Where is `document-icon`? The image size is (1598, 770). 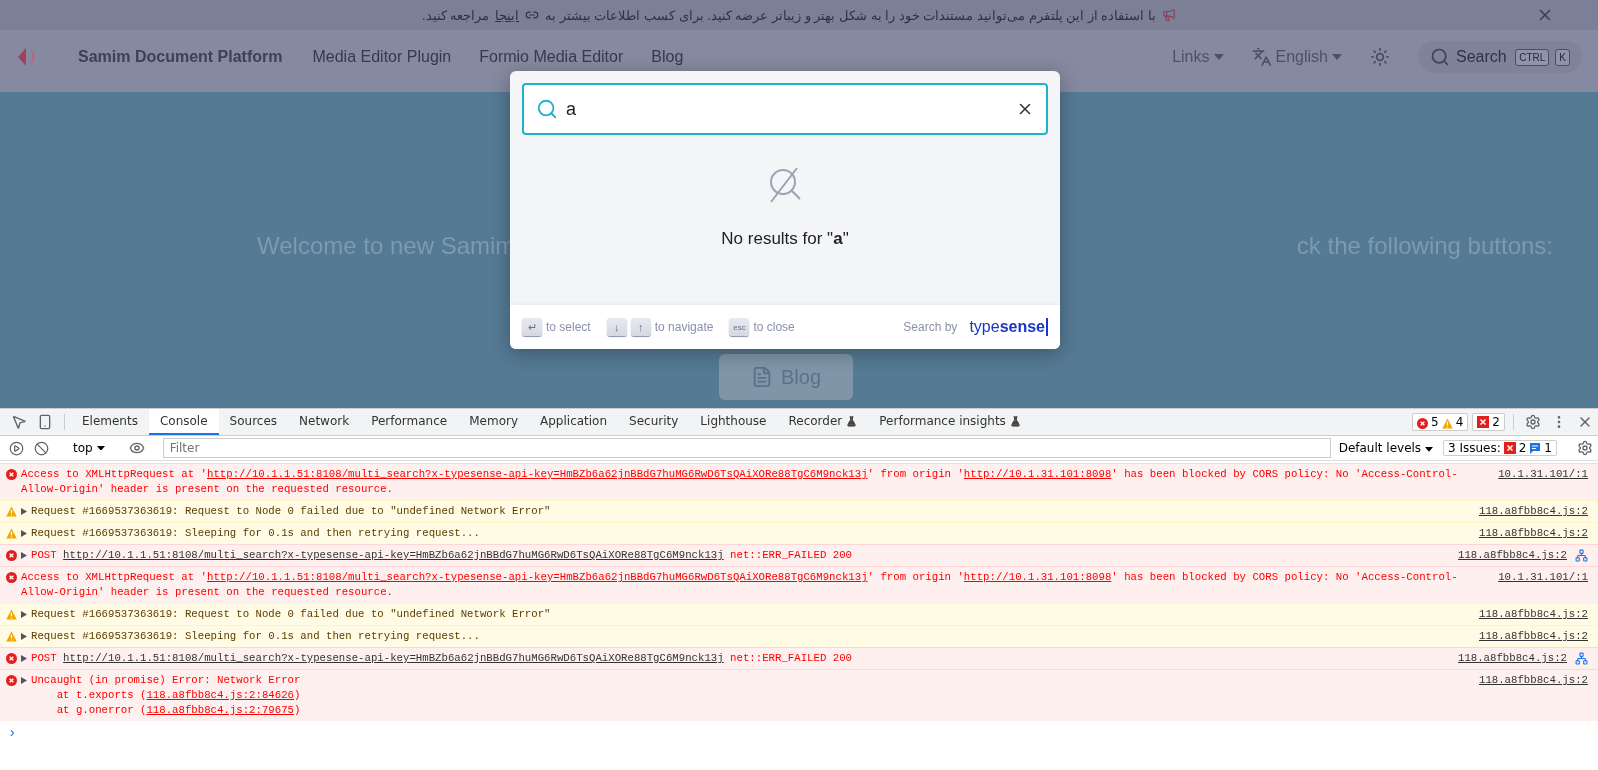
document-icon is located at coordinates (762, 377).